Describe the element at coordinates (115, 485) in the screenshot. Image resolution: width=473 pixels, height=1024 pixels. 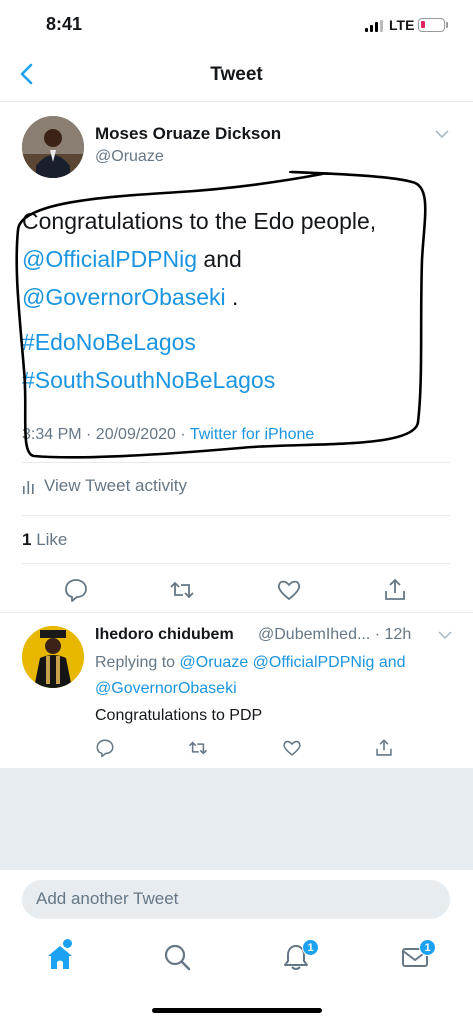
I see `activity-label: View Tweet activity` at that location.